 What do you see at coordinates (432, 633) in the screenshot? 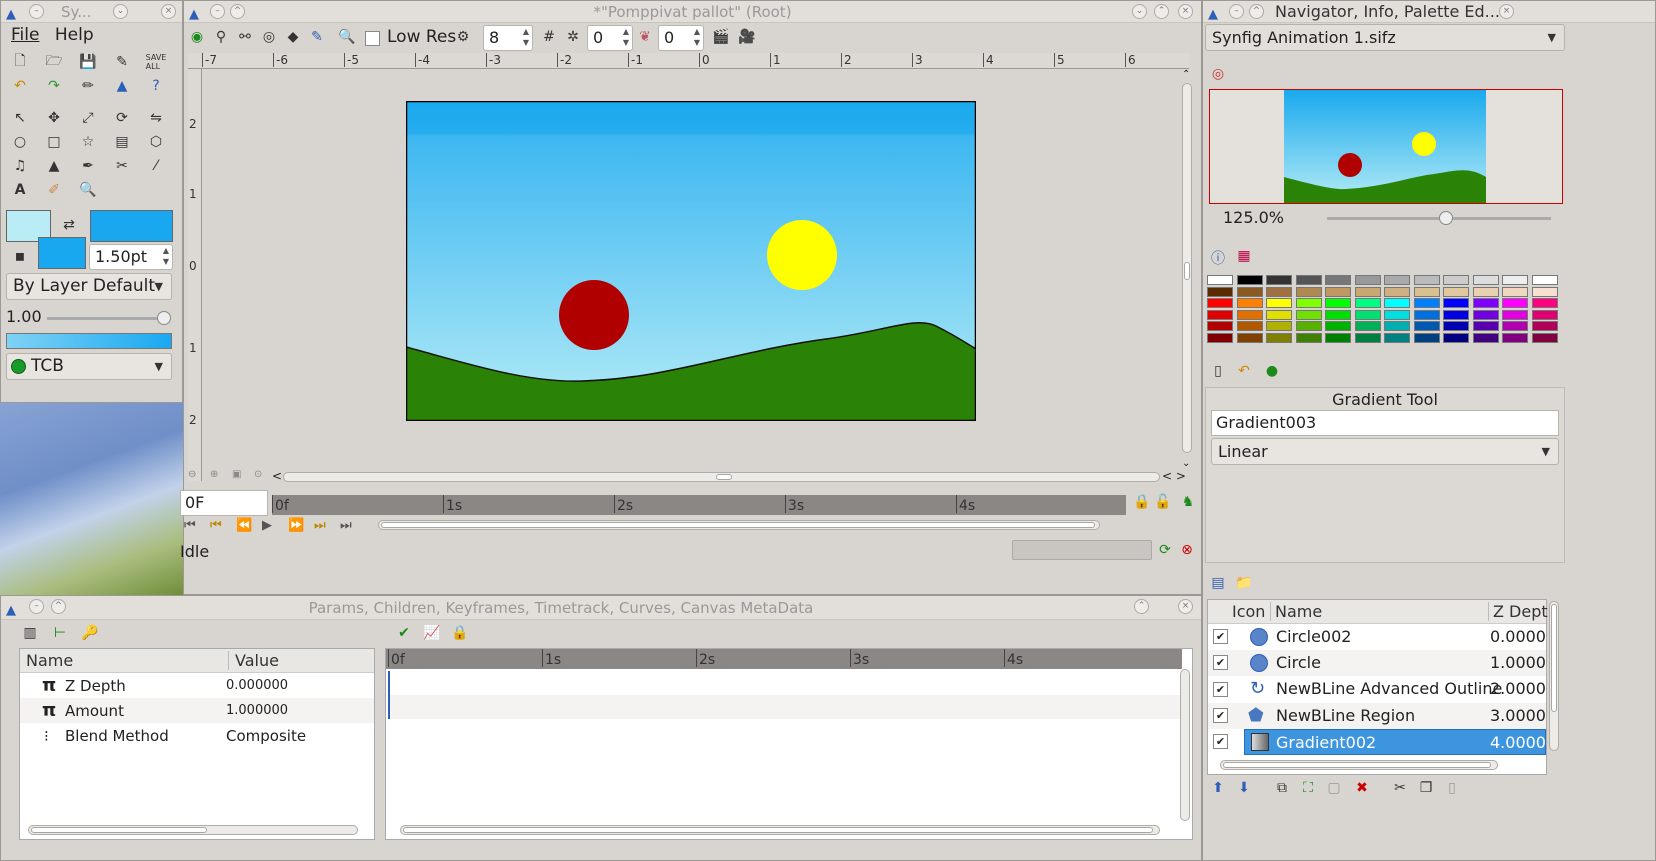
I see `curves-tab-icon: 📈` at bounding box center [432, 633].